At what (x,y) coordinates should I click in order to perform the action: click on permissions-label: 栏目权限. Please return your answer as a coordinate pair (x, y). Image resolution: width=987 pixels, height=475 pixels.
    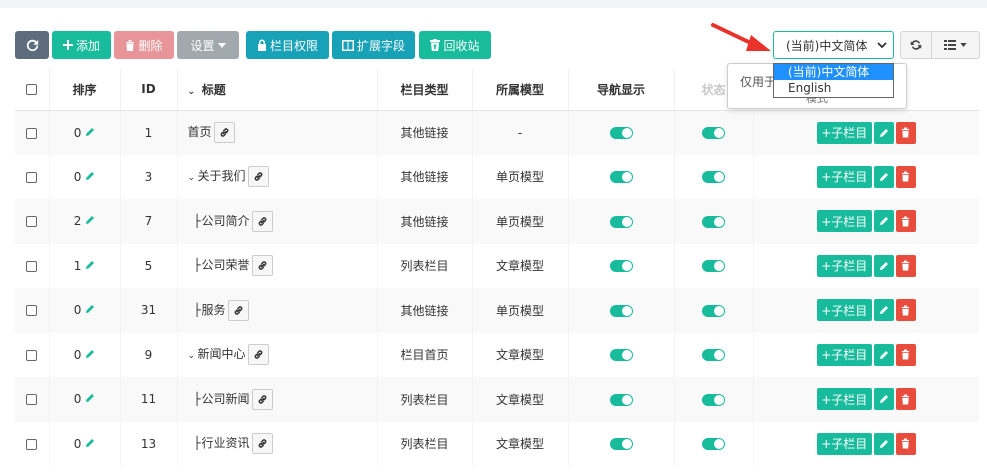
    Looking at the image, I should click on (293, 45).